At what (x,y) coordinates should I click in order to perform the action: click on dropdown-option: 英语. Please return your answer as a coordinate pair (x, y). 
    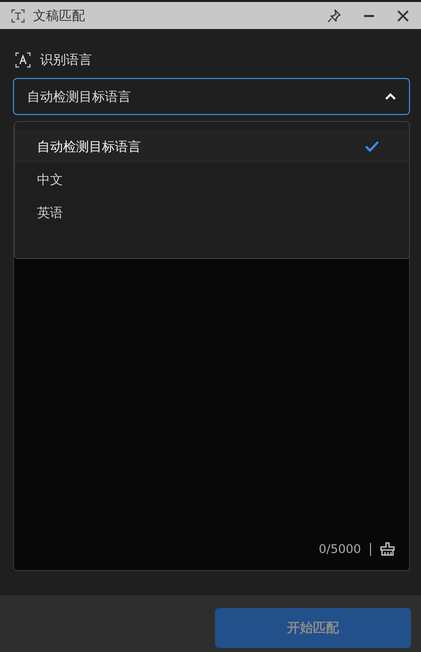
    Looking at the image, I should click on (212, 212).